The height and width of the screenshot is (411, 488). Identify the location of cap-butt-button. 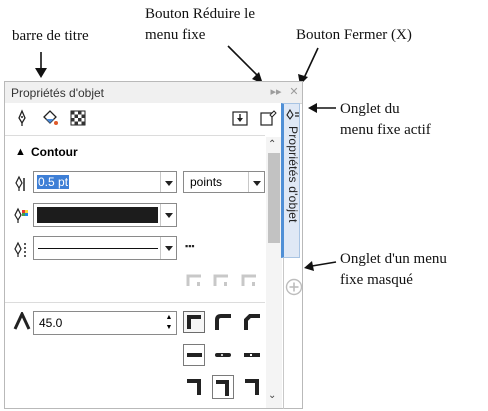
(194, 355).